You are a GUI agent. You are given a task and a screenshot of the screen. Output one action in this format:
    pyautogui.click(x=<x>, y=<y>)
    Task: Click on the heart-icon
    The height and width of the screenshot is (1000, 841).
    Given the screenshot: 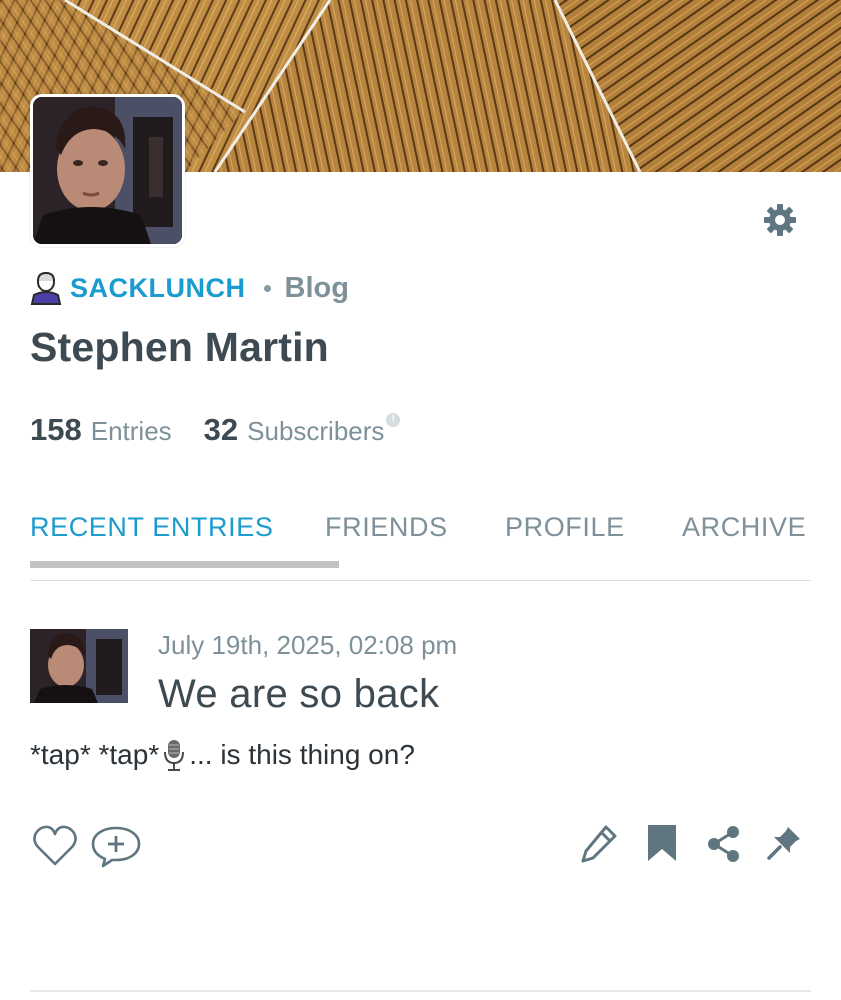 What is the action you would take?
    pyautogui.click(x=55, y=845)
    